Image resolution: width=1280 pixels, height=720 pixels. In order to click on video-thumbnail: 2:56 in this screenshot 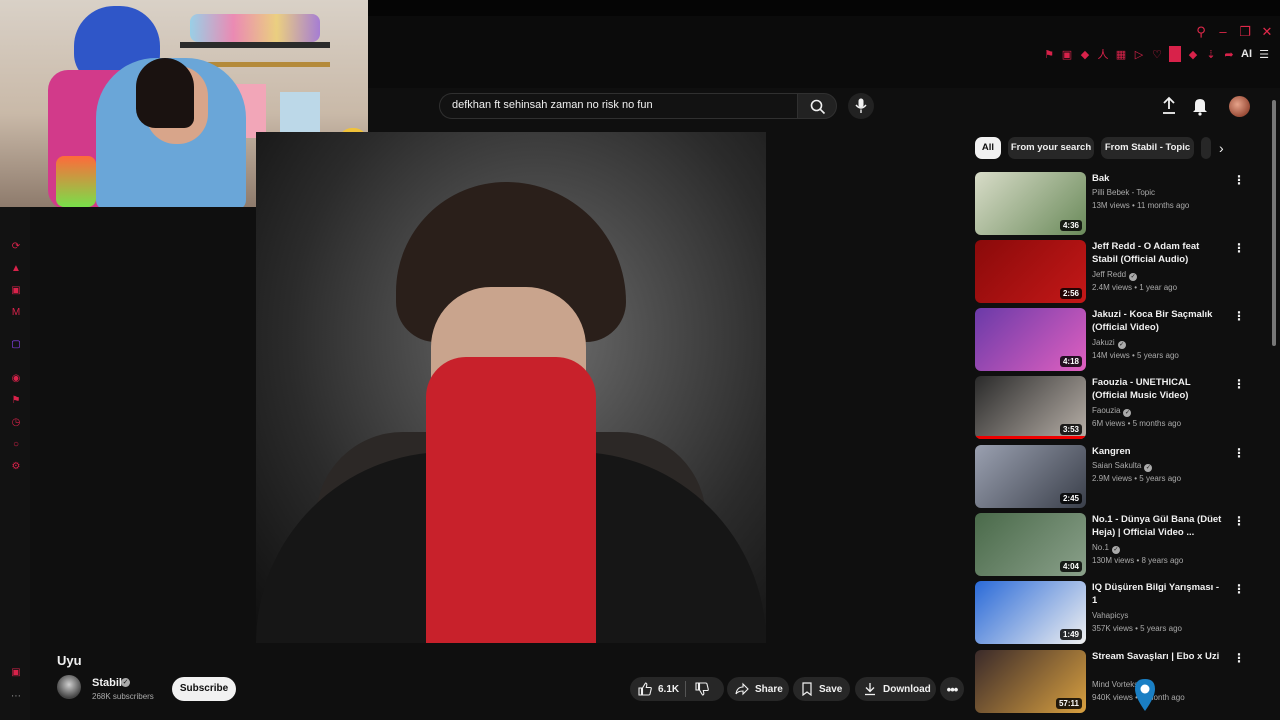, I will do `click(1030, 271)`.